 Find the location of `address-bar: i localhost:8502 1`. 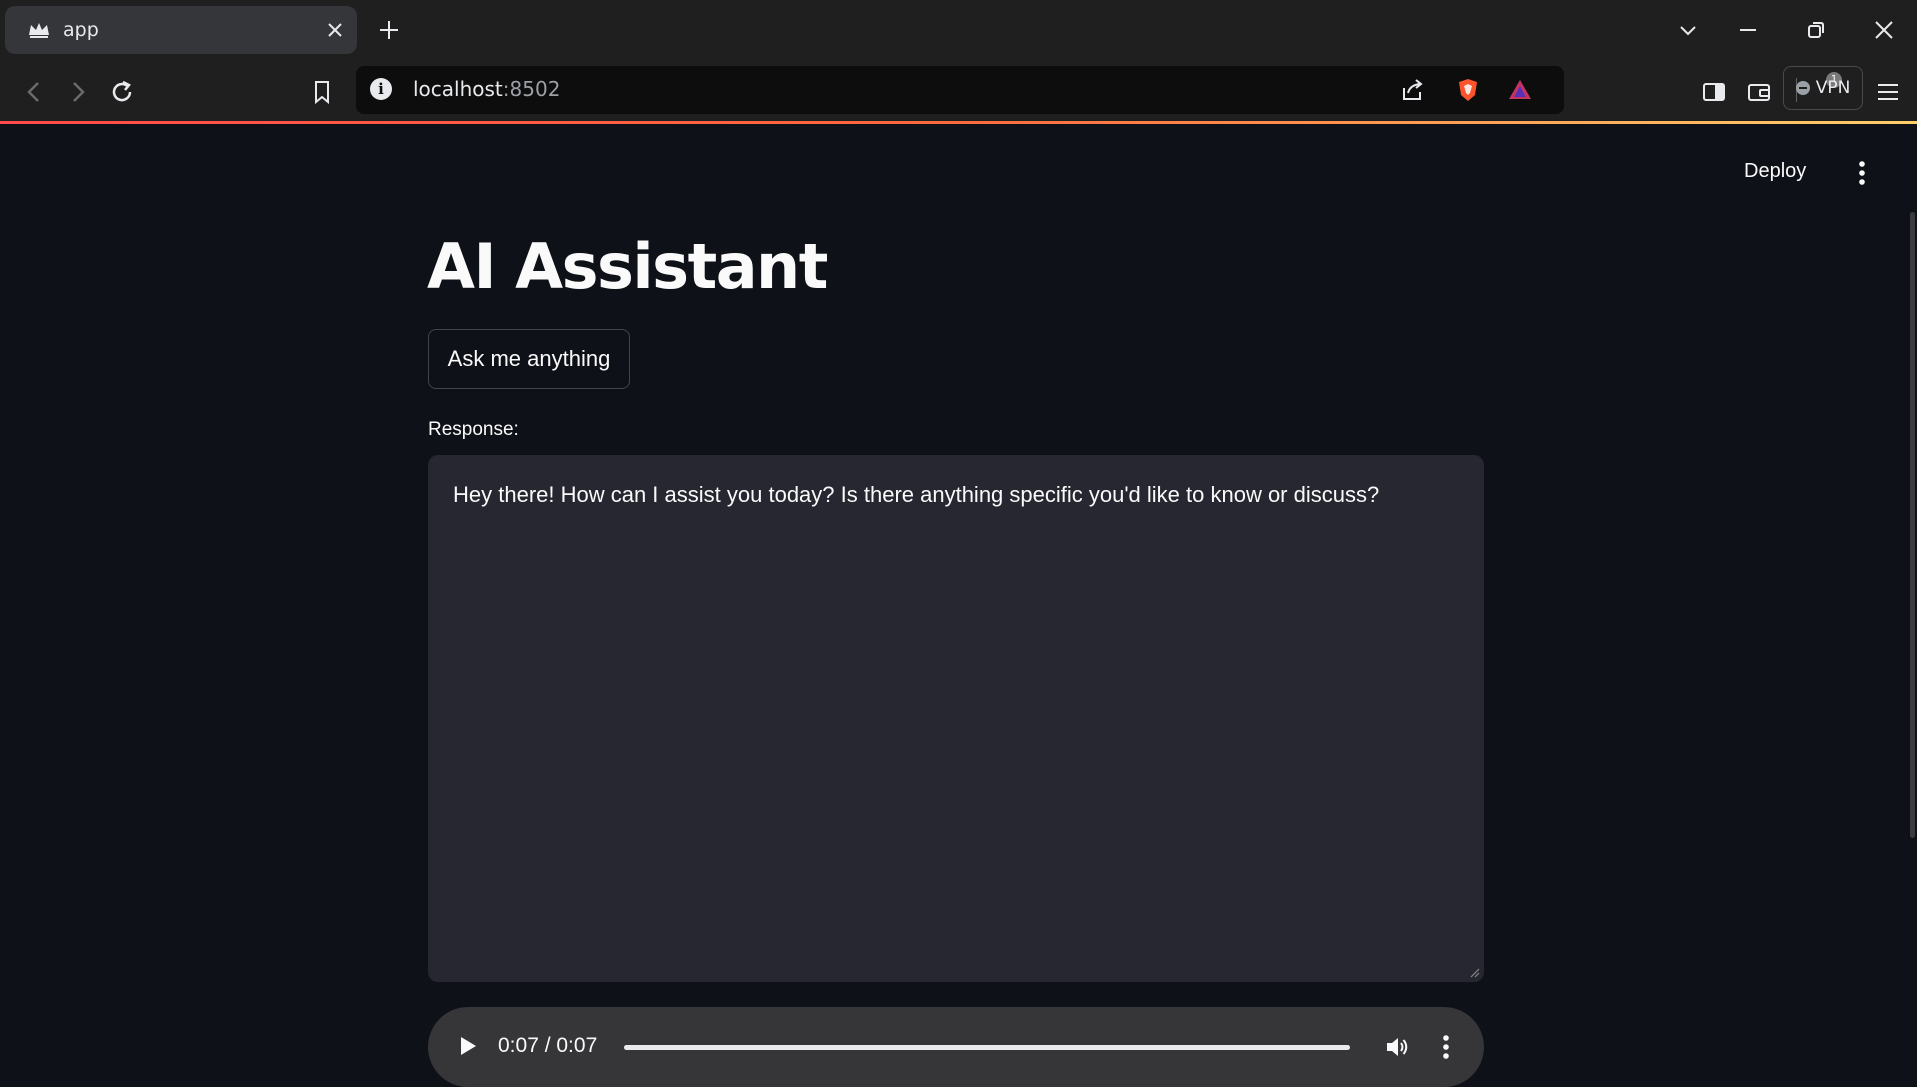

address-bar: i localhost:8502 1 is located at coordinates (1099, 90).